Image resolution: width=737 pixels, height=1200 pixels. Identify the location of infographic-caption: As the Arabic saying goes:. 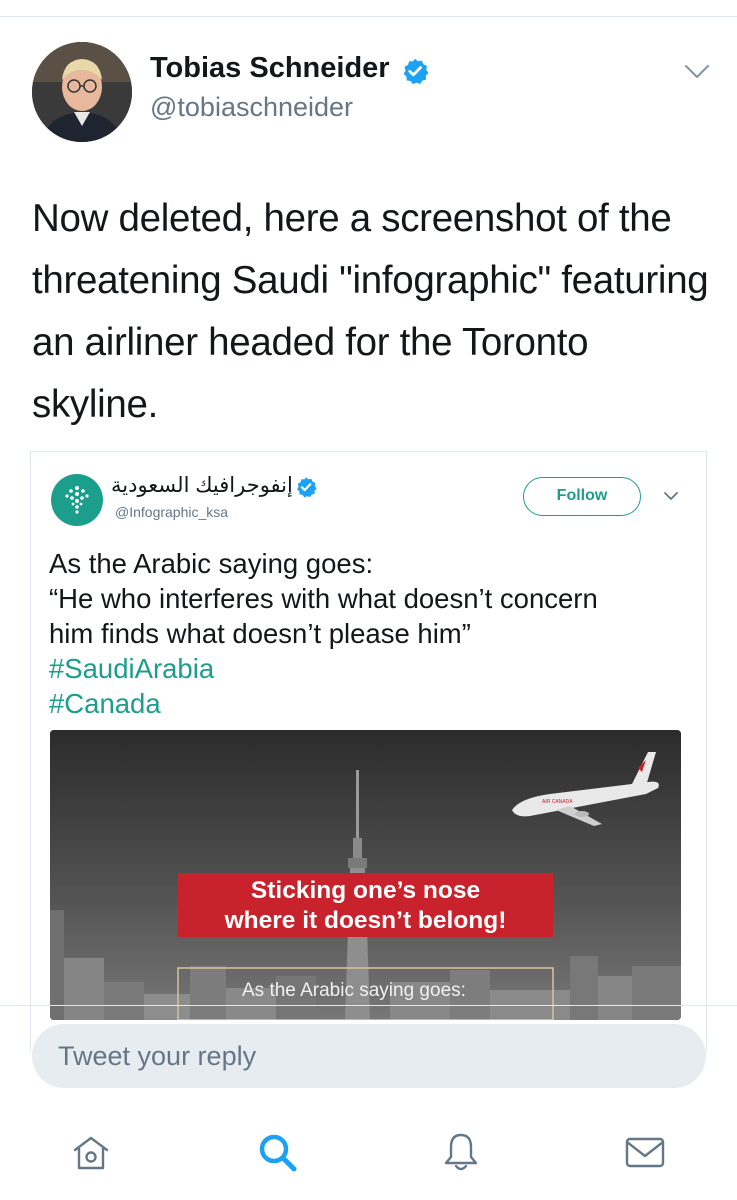
(354, 990).